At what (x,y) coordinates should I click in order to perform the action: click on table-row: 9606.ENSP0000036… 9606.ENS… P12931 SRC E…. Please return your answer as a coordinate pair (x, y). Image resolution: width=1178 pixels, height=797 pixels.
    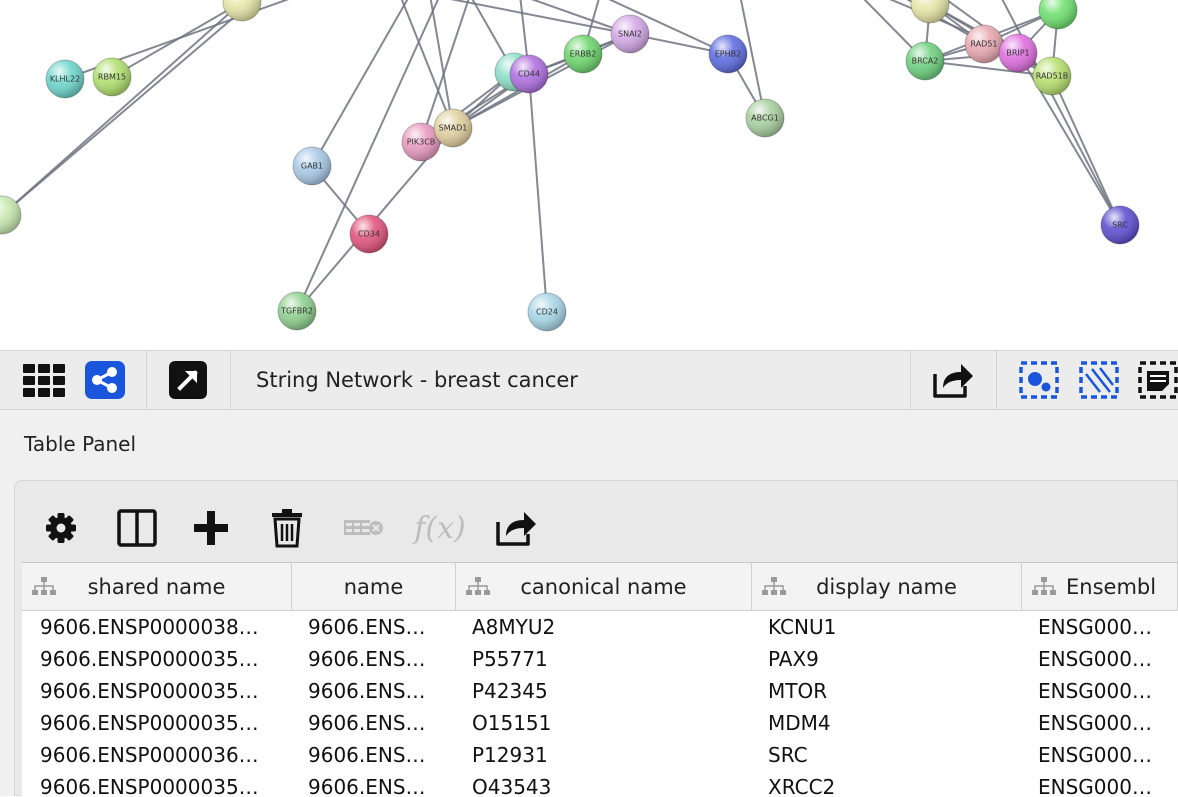
    Looking at the image, I should click on (600, 755).